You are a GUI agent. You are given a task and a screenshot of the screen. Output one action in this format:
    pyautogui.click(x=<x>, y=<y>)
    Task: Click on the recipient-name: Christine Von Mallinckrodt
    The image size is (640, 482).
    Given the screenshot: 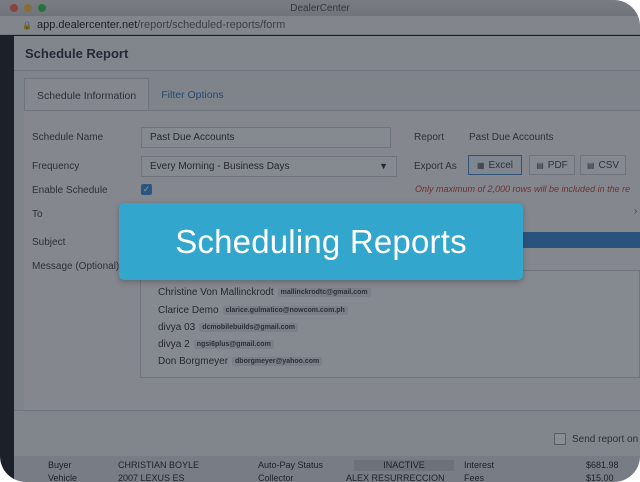 What is the action you would take?
    pyautogui.click(x=216, y=292)
    